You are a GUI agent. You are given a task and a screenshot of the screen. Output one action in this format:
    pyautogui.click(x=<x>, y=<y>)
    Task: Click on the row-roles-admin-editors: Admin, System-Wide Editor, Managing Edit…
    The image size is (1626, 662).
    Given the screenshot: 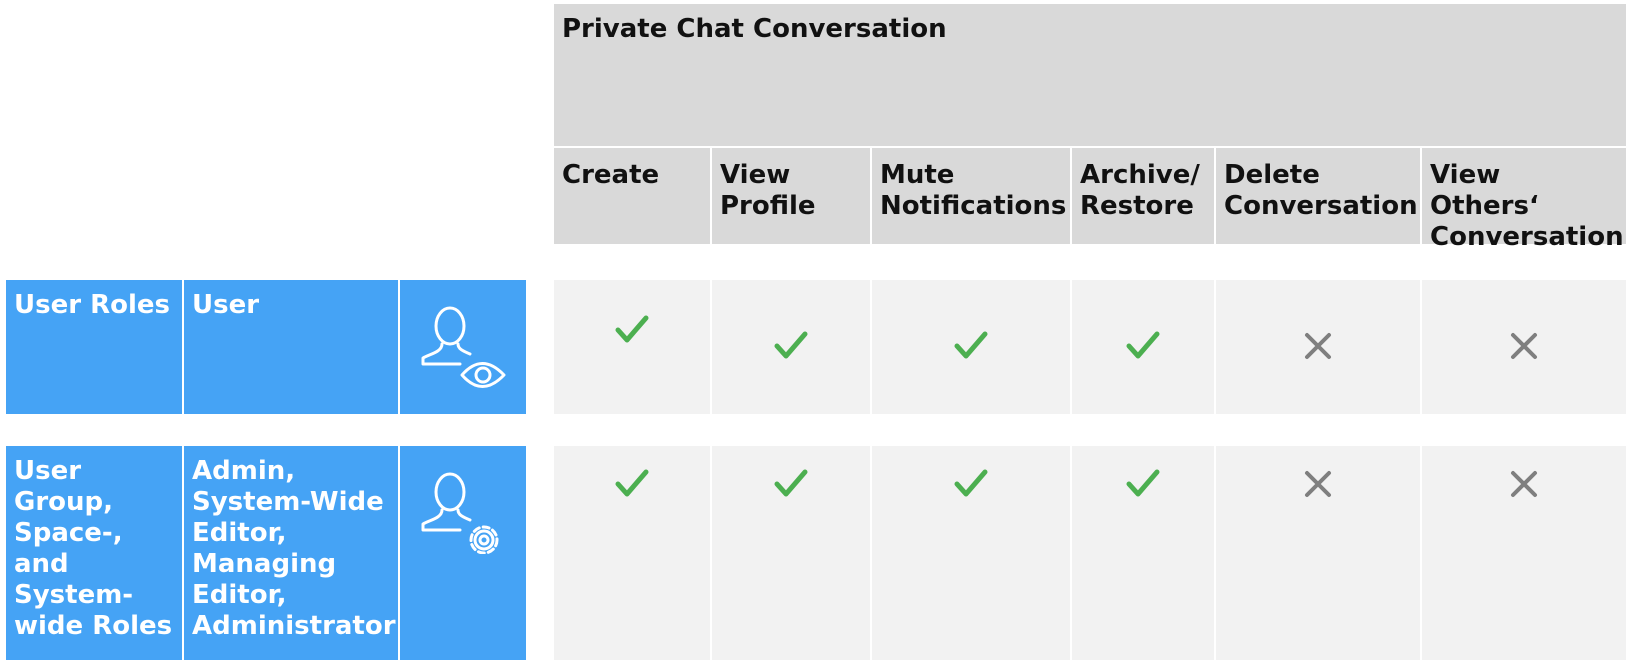 What is the action you would take?
    pyautogui.click(x=291, y=553)
    